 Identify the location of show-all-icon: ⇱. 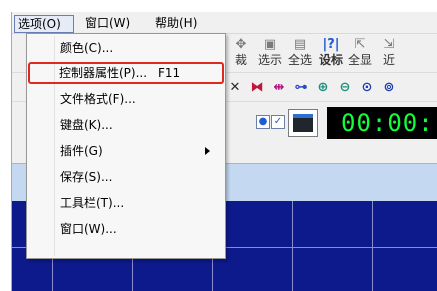
(360, 44).